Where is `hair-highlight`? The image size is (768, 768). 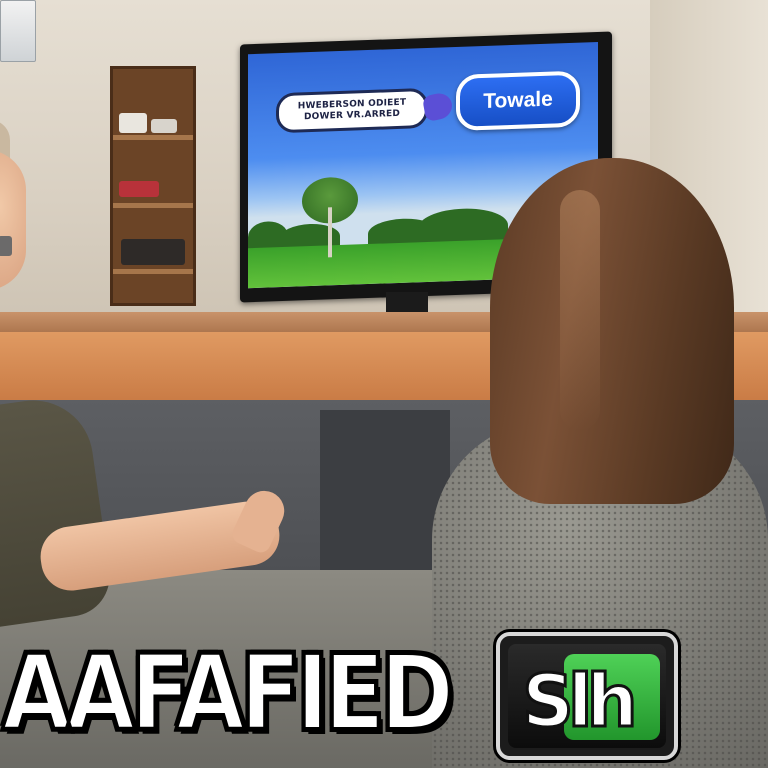 hair-highlight is located at coordinates (580, 310).